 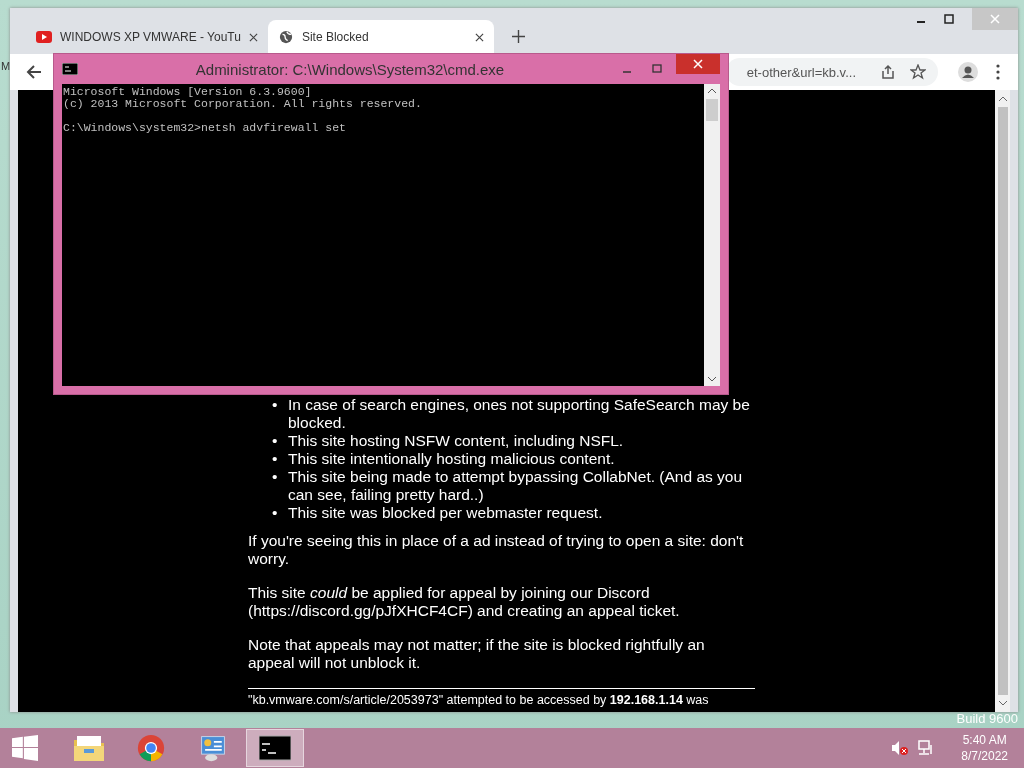 I want to click on clock-time: 5:40 AM, so click(x=984, y=740).